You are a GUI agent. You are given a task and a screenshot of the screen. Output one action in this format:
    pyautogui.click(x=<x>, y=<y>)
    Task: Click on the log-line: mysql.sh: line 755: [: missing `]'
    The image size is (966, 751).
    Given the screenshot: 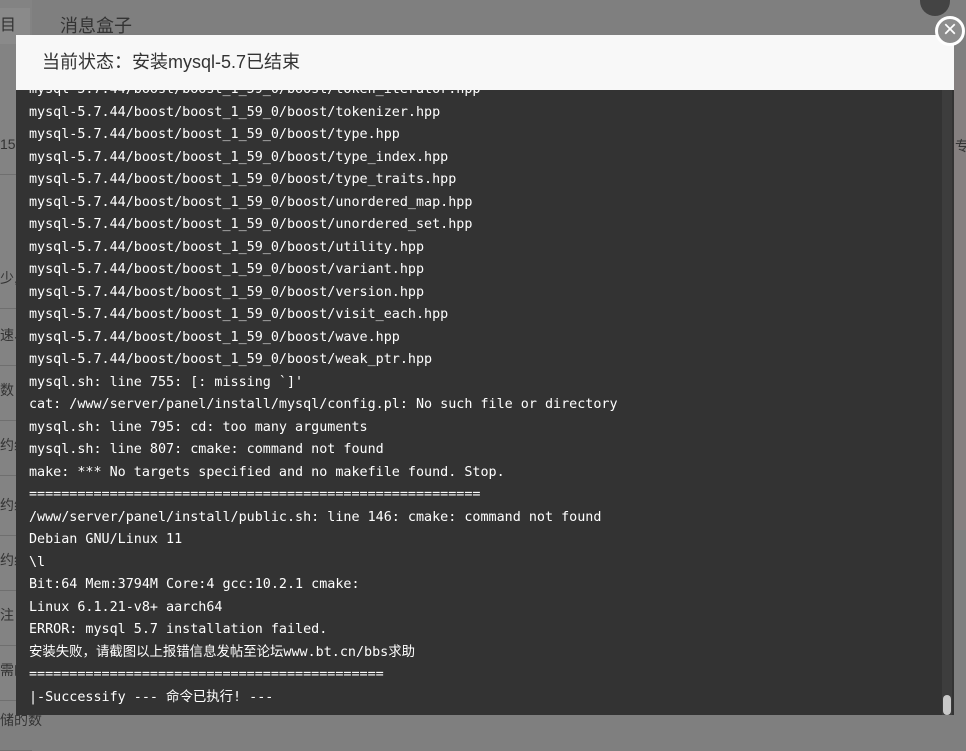 What is the action you would take?
    pyautogui.click(x=166, y=382)
    